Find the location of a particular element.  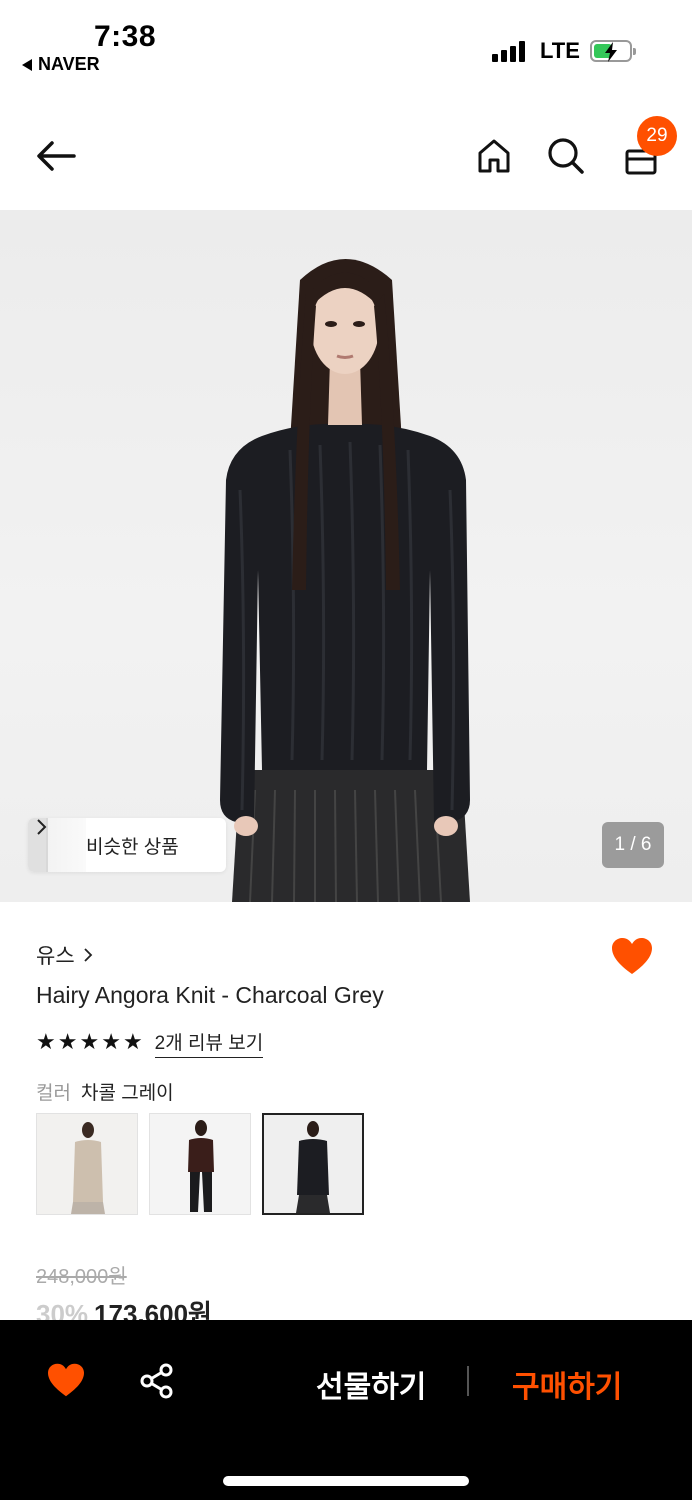

view-reviews-link: 2개 리뷰 보기 is located at coordinates (209, 1043).